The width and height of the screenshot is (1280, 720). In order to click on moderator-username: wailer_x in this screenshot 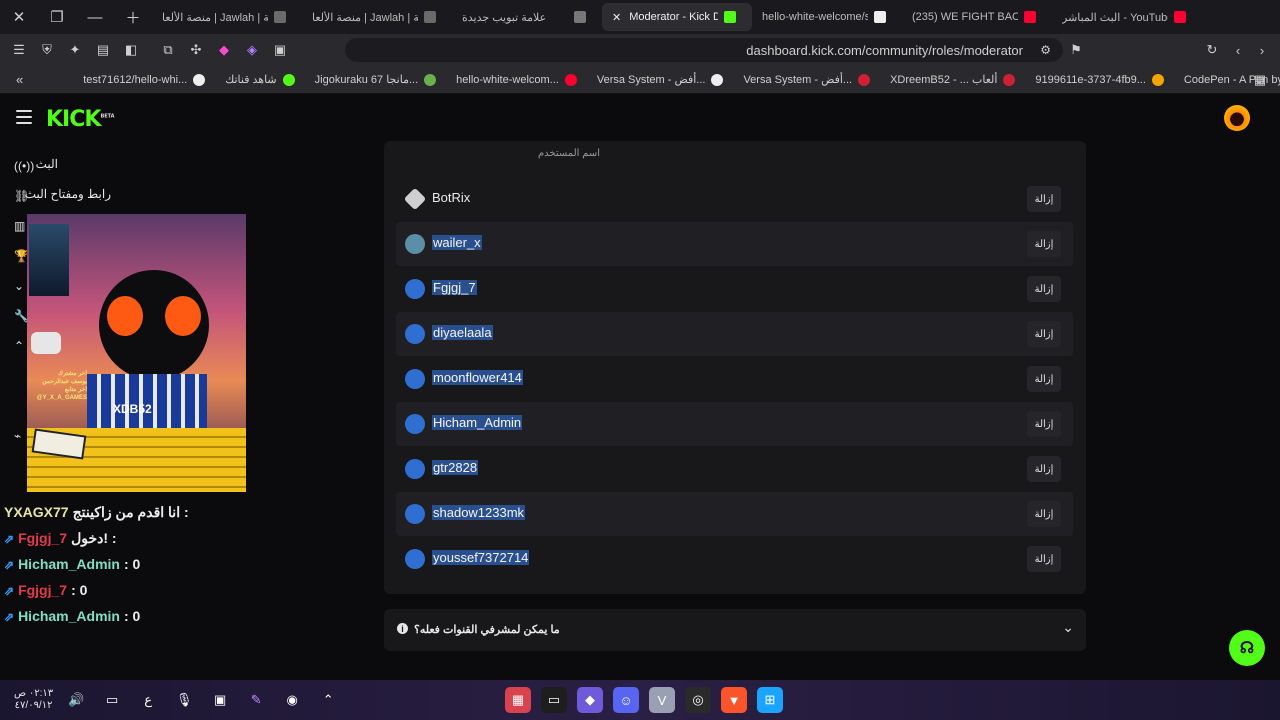, I will do `click(457, 242)`.